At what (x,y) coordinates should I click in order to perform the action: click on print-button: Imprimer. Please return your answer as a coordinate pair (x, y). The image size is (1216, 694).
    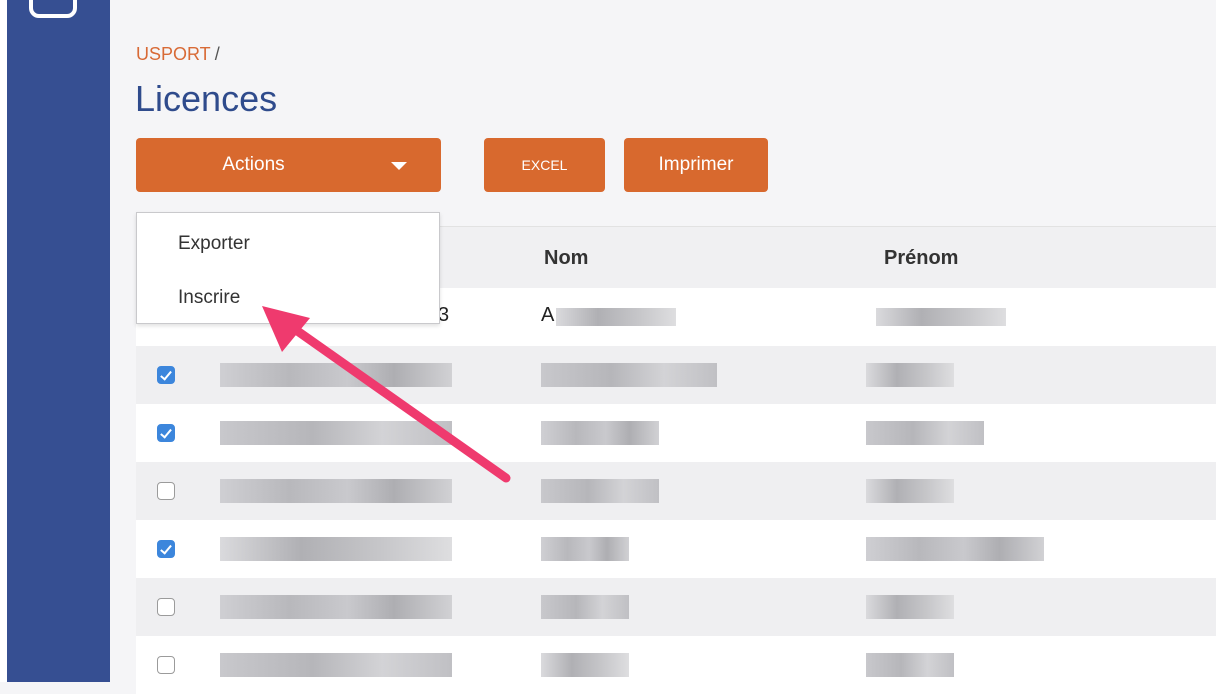
    Looking at the image, I should click on (696, 165).